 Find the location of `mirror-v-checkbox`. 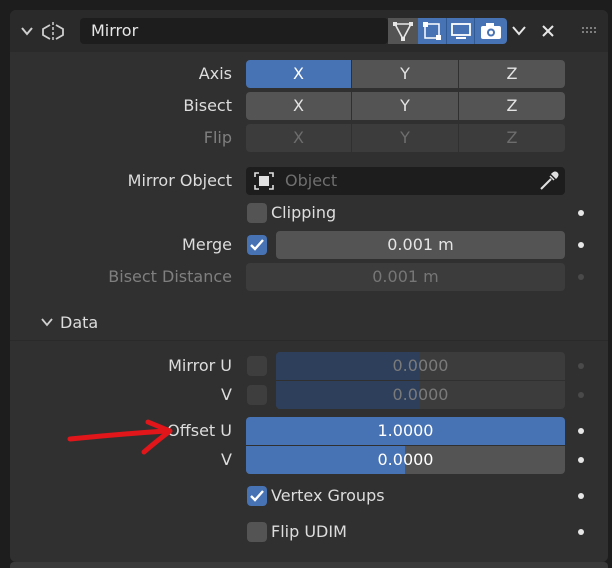

mirror-v-checkbox is located at coordinates (257, 395).